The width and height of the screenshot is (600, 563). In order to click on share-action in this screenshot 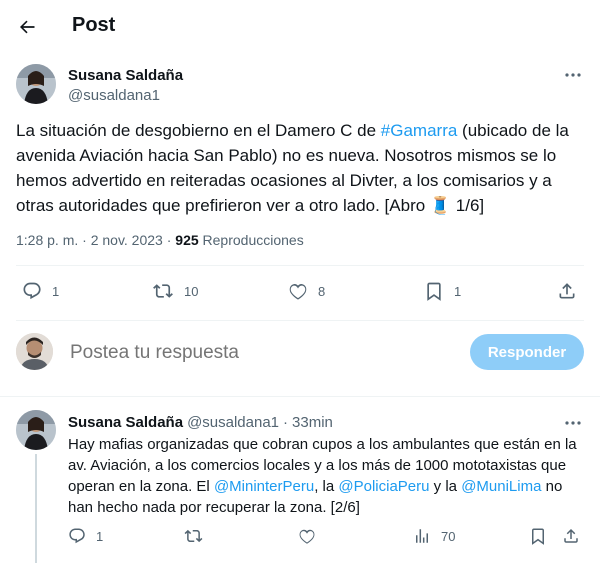, I will do `click(567, 291)`.